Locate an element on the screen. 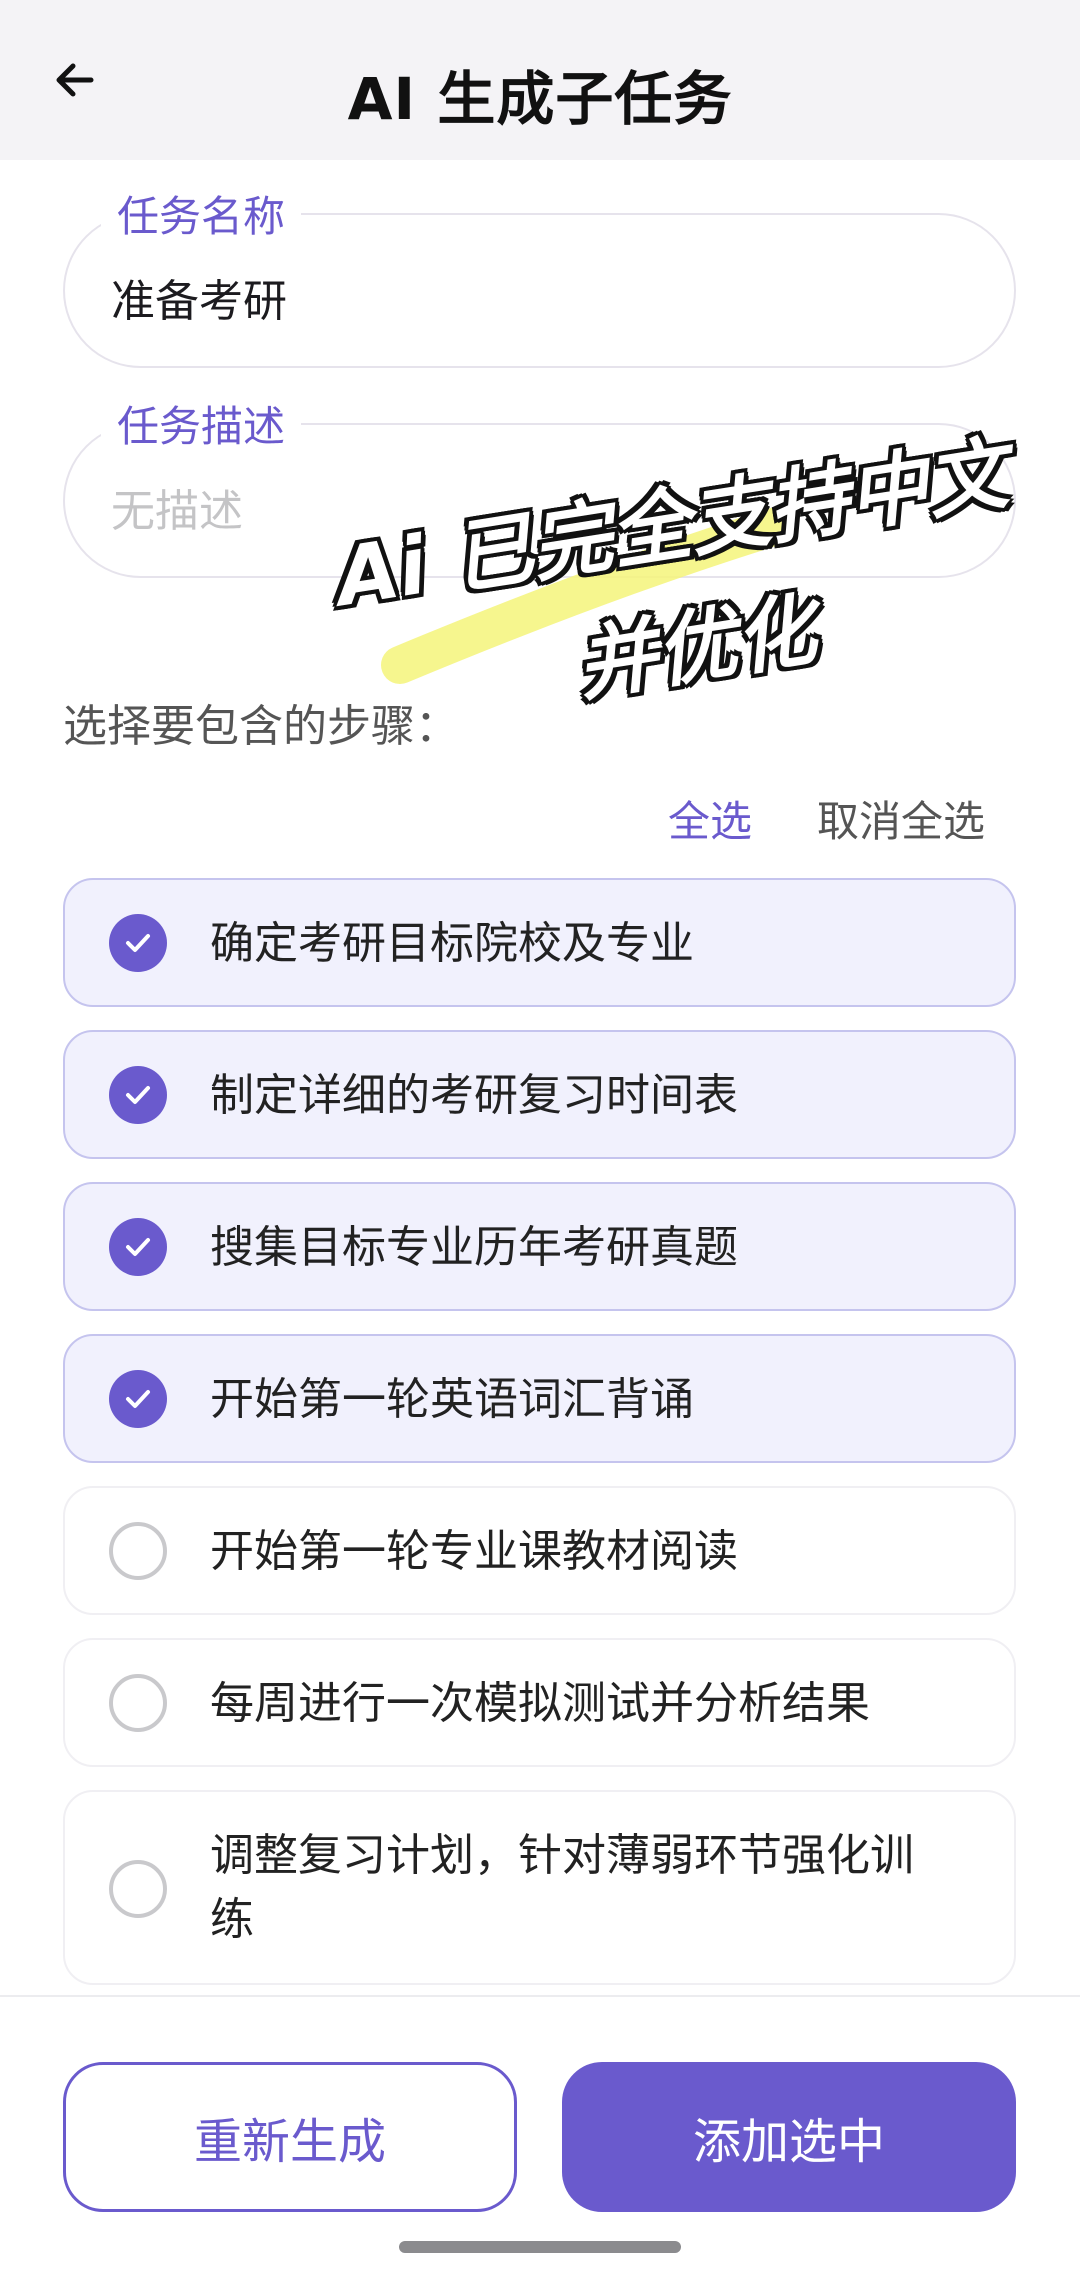  step-item: 制定详细的考研复习时间表 is located at coordinates (539, 1094).